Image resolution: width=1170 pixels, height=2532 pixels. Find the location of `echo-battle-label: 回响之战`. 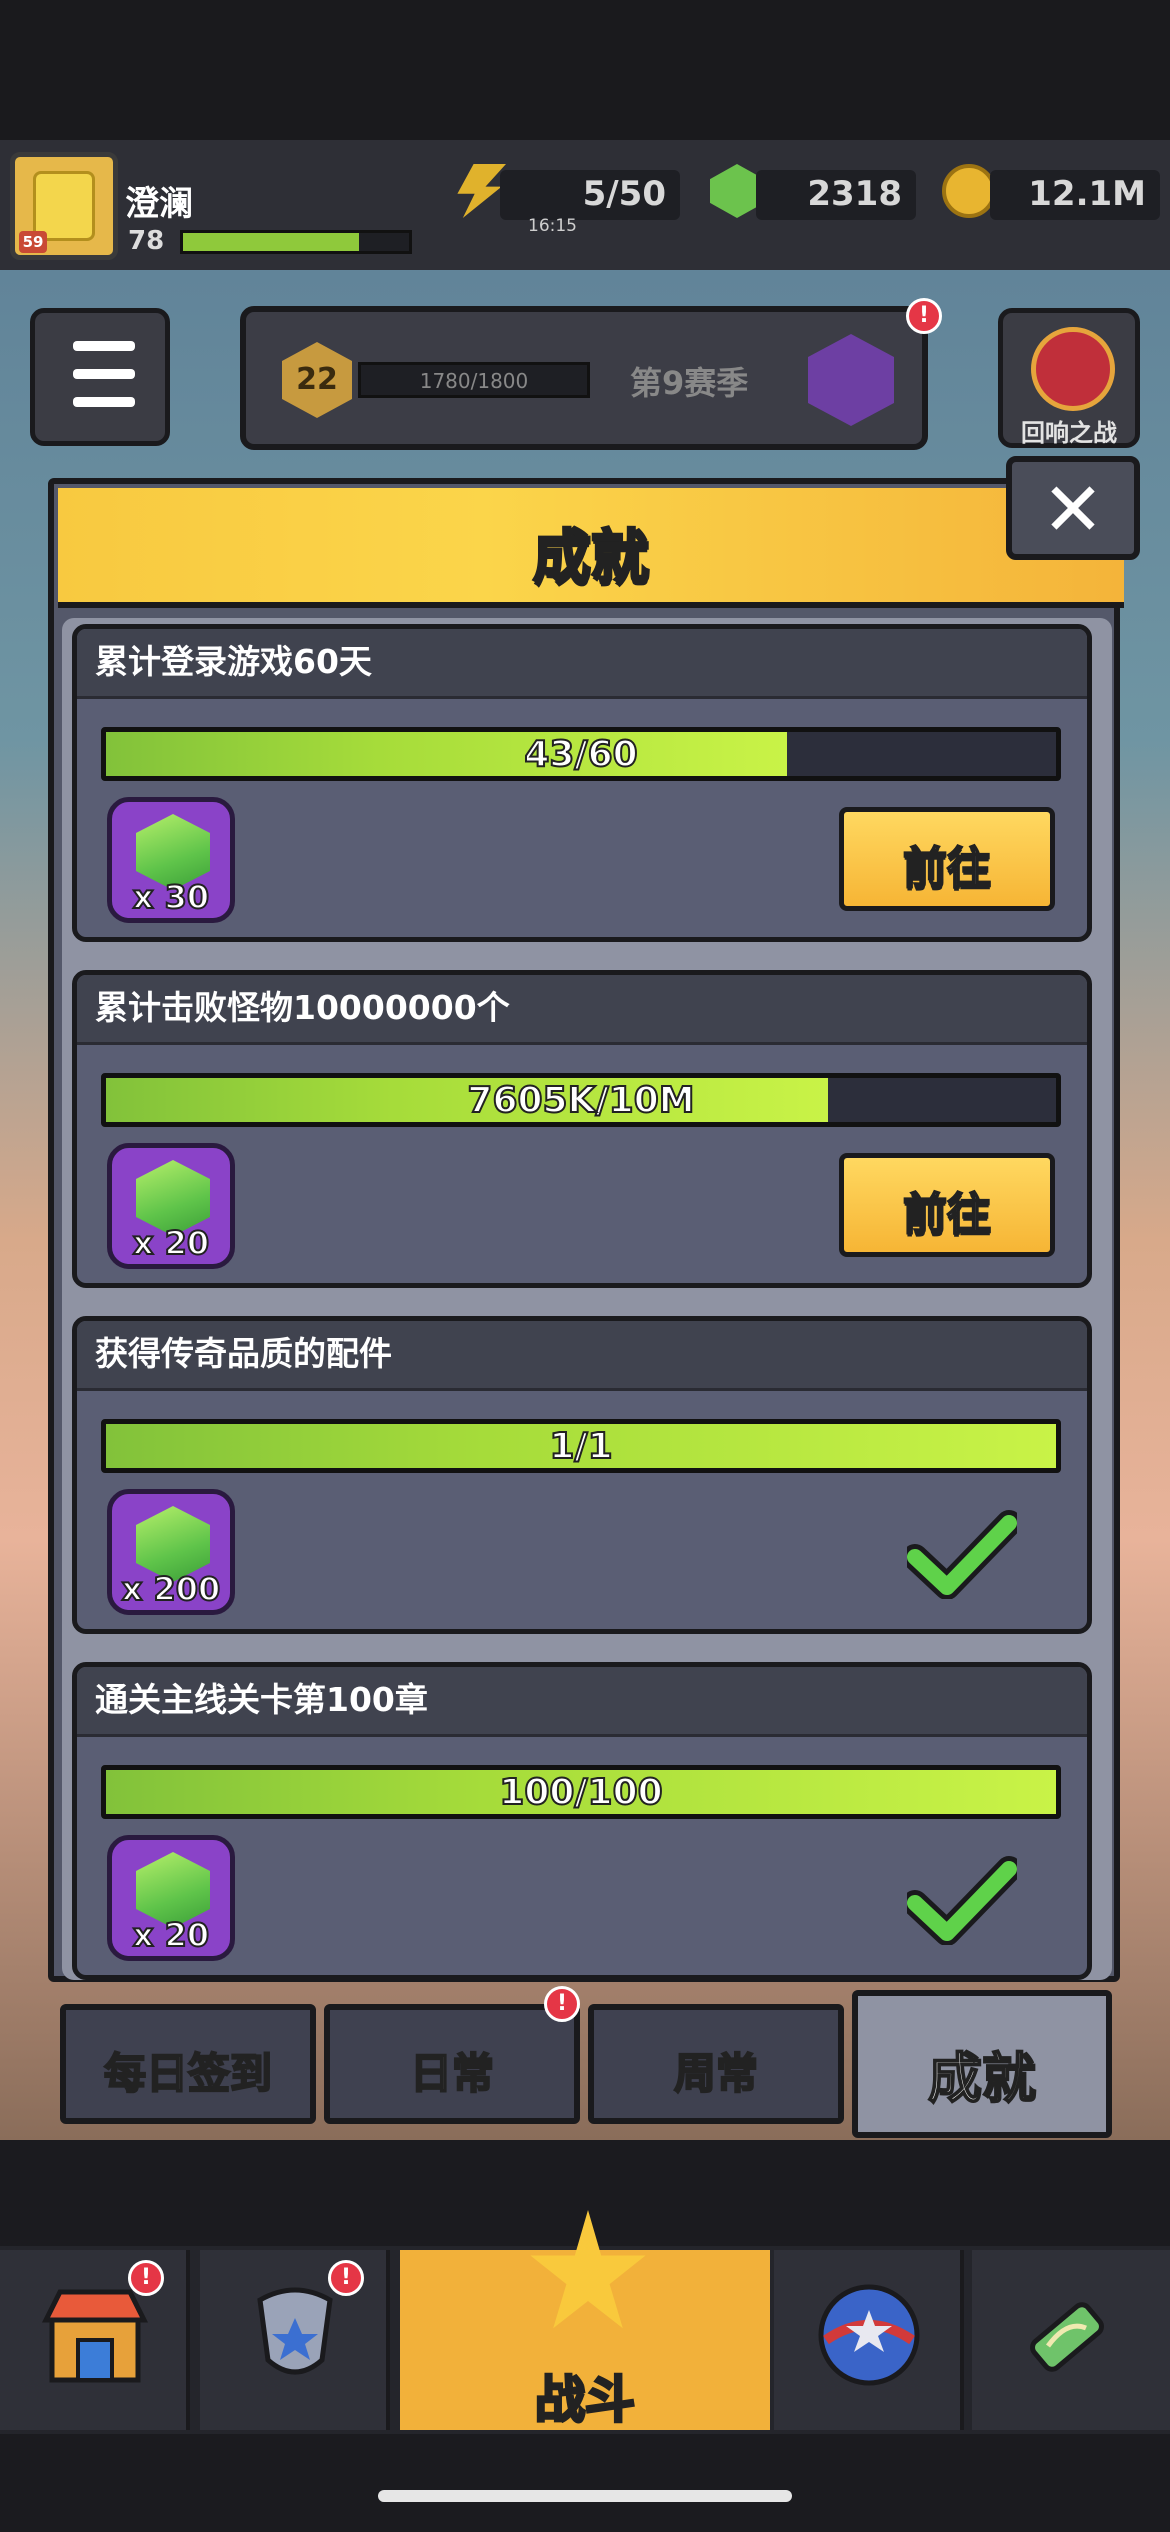

echo-battle-label: 回响之战 is located at coordinates (1069, 433).